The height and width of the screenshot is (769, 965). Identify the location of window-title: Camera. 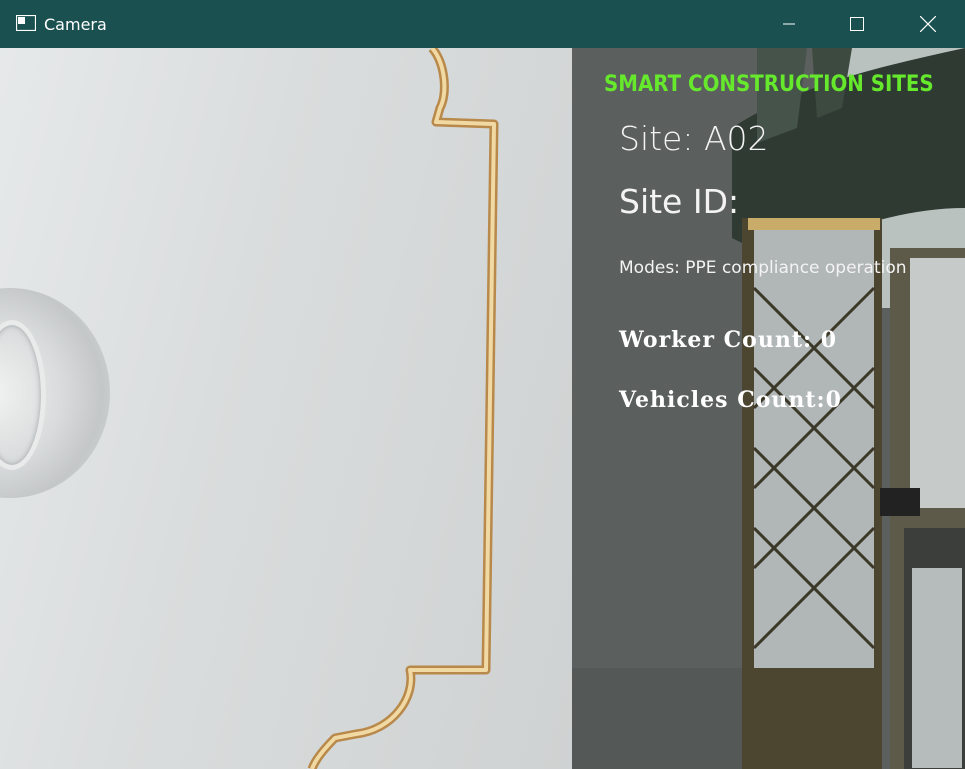
(75, 24).